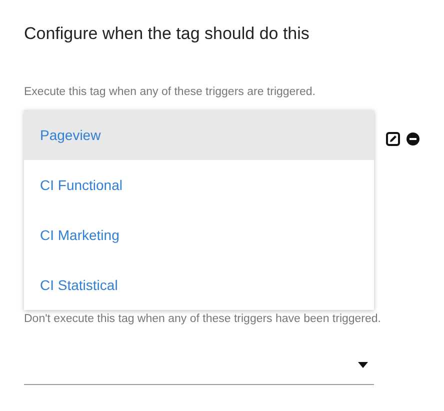 This screenshot has width=444, height=411. I want to click on edit-icon, so click(393, 139).